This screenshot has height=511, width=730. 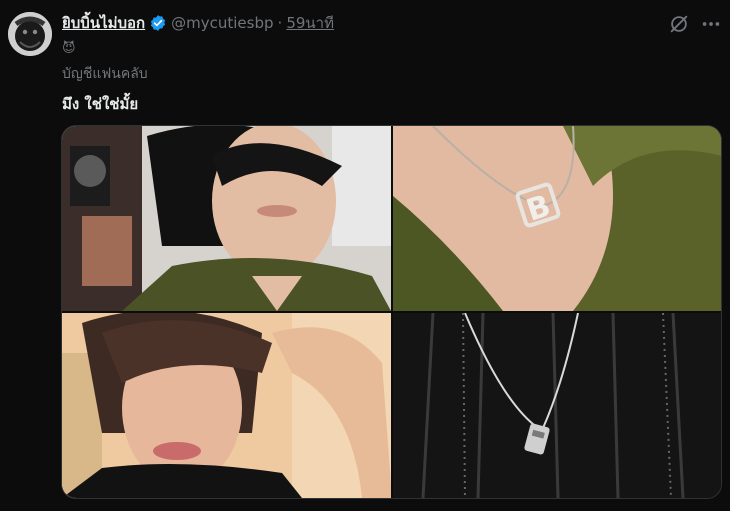 I want to click on tweet-text: มึง ใช่ใช่มั้ย, so click(x=100, y=104).